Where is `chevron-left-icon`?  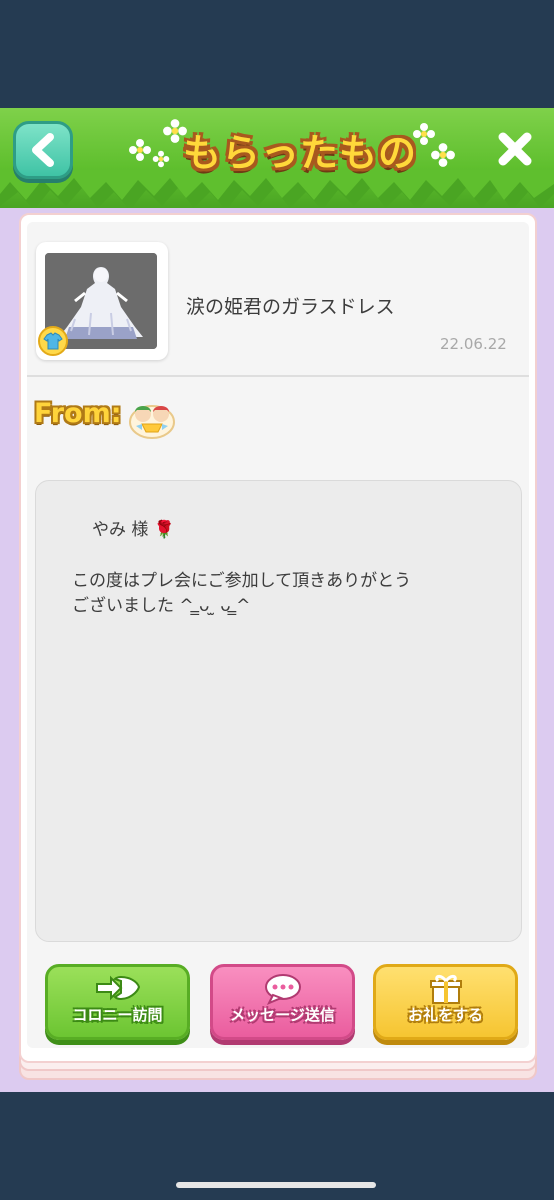
chevron-left-icon is located at coordinates (43, 150).